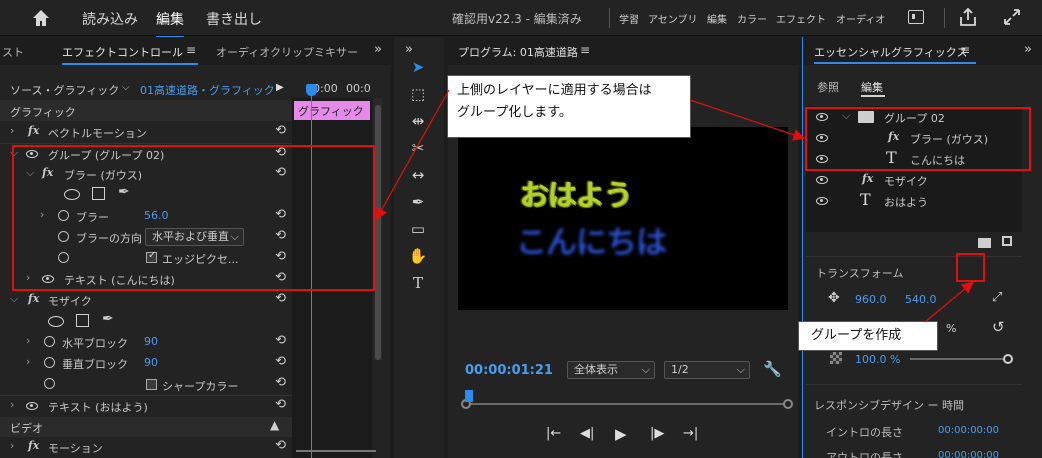 Image resolution: width=1042 pixels, height=458 pixels. Describe the element at coordinates (418, 148) in the screenshot. I see `razor-tool-icon: ✂` at that location.